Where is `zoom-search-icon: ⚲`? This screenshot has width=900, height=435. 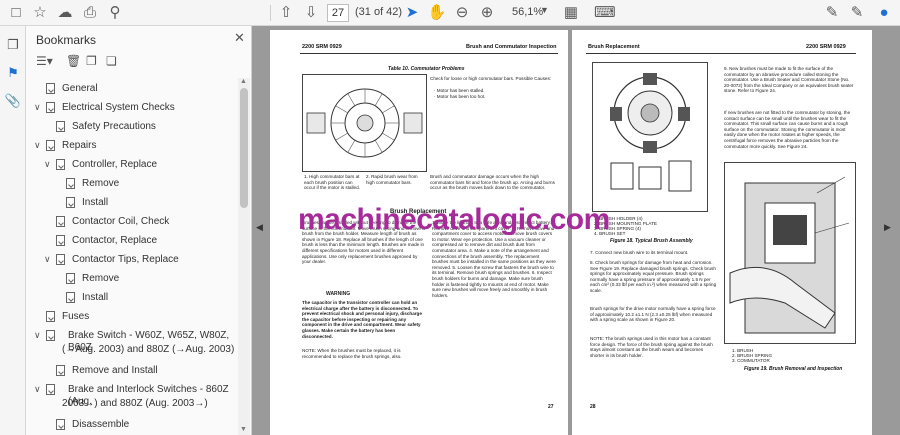
zoom-search-icon: ⚲ is located at coordinates (115, 13).